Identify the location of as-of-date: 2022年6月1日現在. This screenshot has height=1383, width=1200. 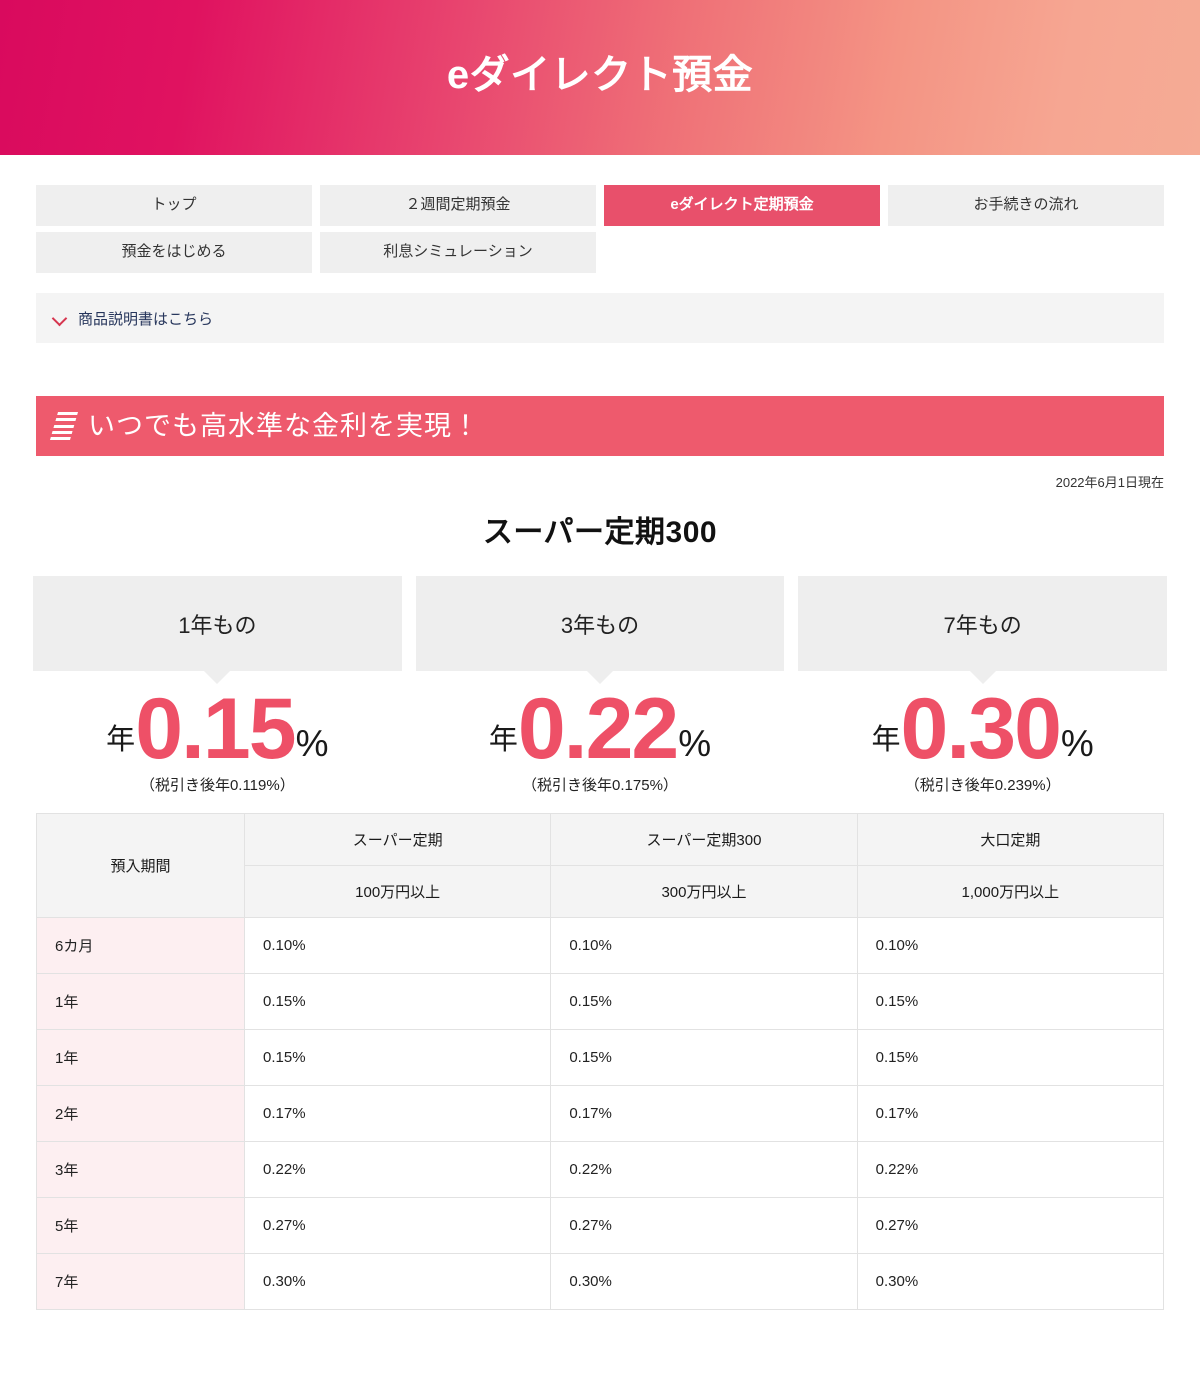
(1109, 482).